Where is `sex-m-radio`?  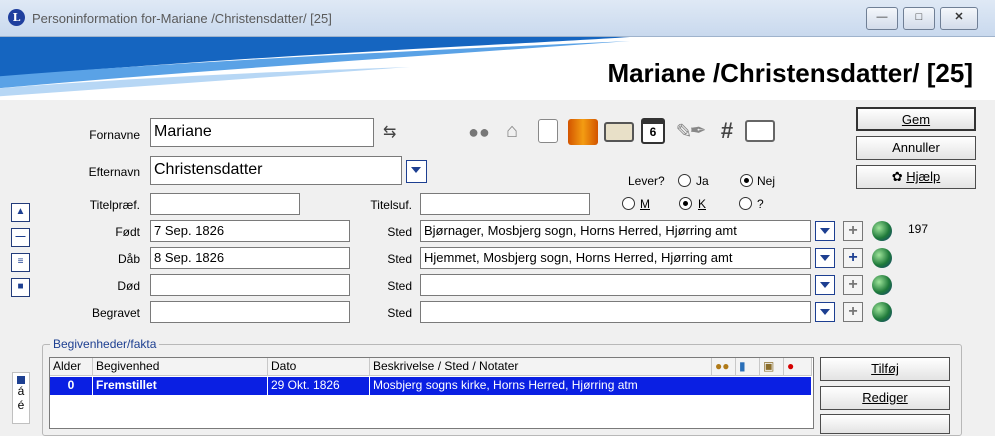 sex-m-radio is located at coordinates (628, 203).